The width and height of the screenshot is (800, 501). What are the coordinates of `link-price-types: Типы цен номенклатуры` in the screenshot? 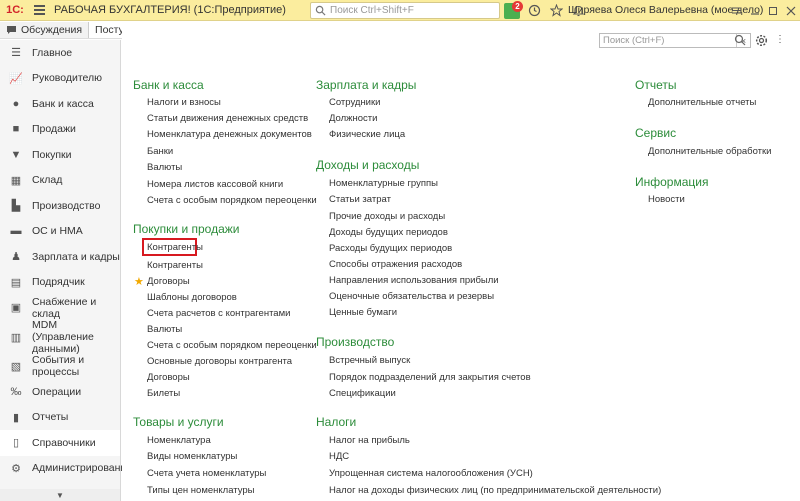 It's located at (201, 490).